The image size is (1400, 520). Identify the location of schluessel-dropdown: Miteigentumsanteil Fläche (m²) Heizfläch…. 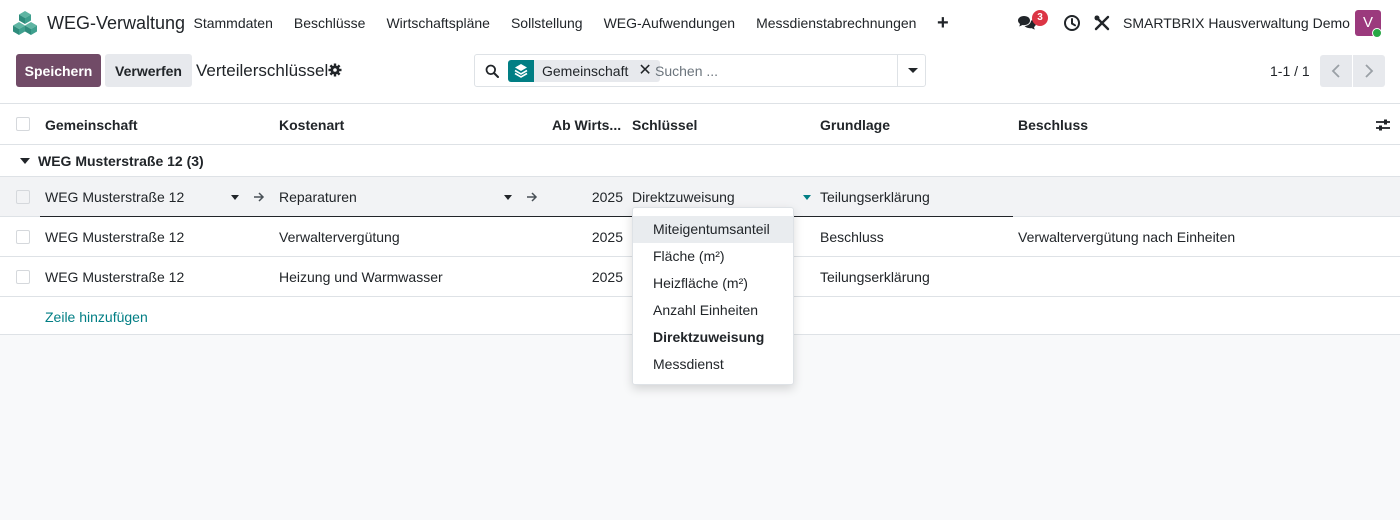
(713, 296).